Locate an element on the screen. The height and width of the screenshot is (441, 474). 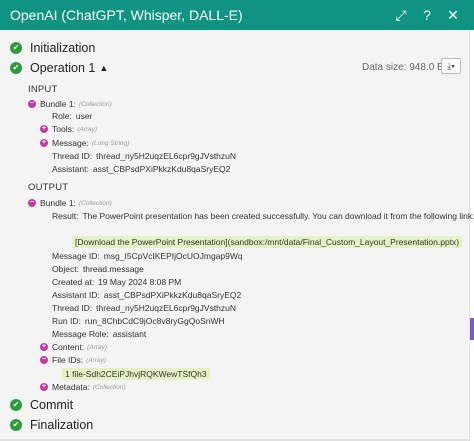
file-id-chip: 1 file-Sdh2CEiPJhvjRQKWewTSfQh3 is located at coordinates (136, 374).